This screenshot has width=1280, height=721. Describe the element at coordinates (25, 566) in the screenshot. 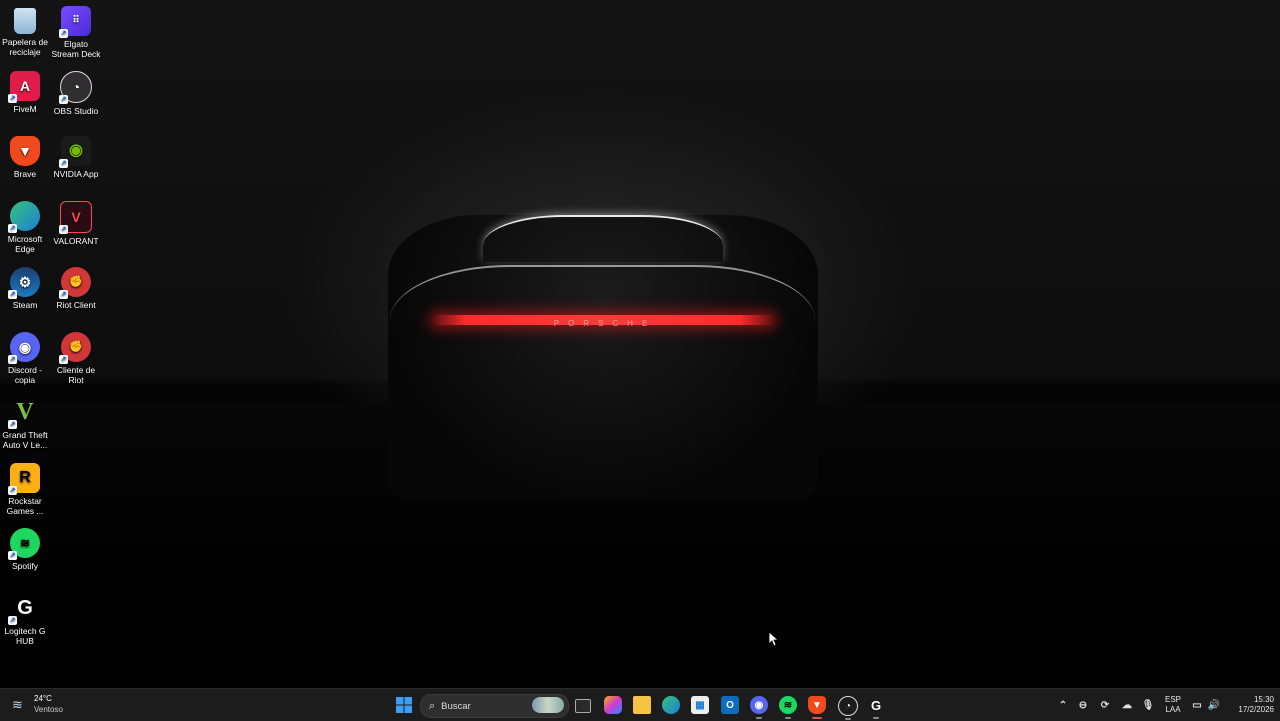

I see `desktop-icon-label: Spotify` at that location.